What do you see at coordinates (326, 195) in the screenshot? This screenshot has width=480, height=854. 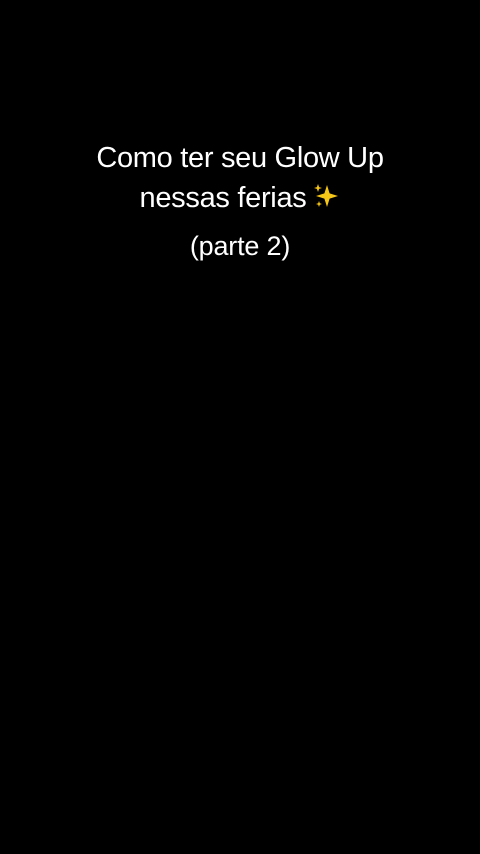 I see `sparkles-icon` at bounding box center [326, 195].